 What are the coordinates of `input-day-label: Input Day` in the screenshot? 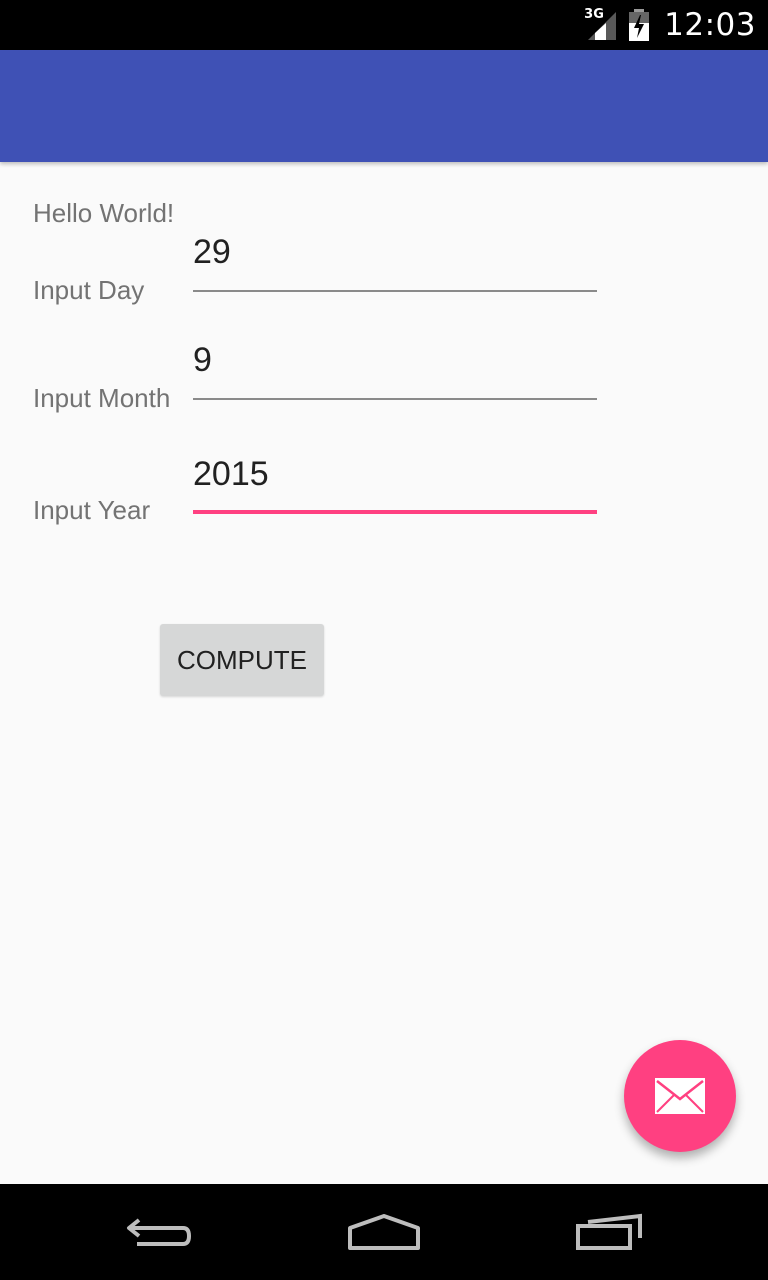 It's located at (89, 290).